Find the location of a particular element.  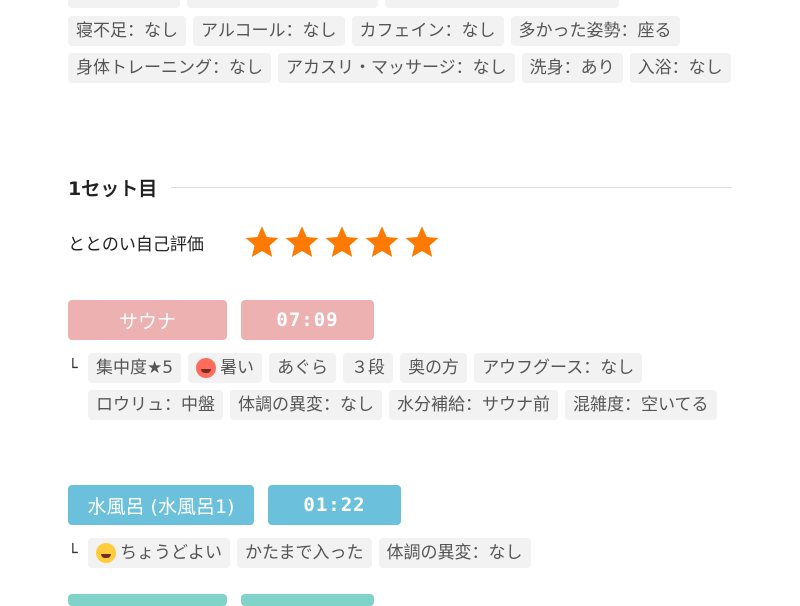

sauna-step: サウナ 07:09 is located at coordinates (221, 320).